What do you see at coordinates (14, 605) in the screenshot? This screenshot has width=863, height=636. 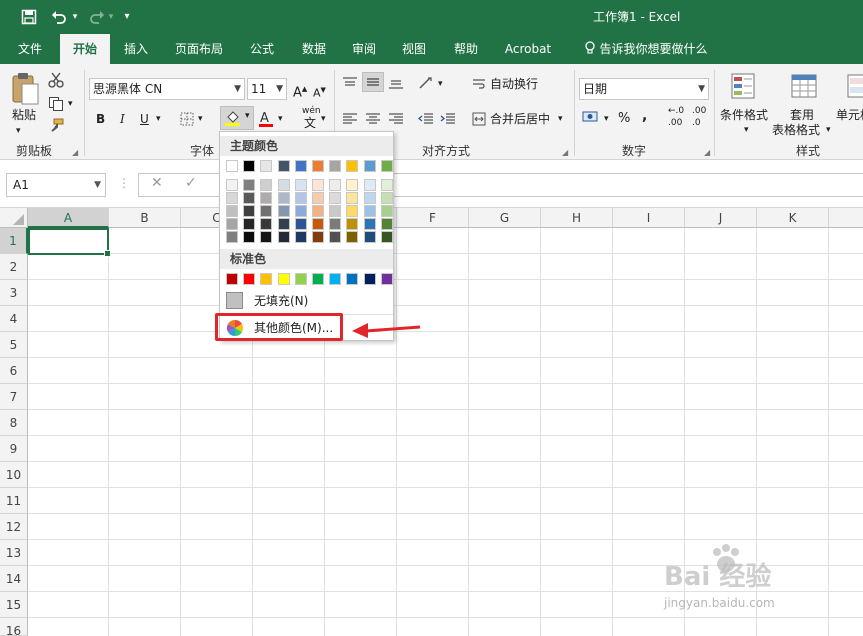 I see `row-header-15: 15` at bounding box center [14, 605].